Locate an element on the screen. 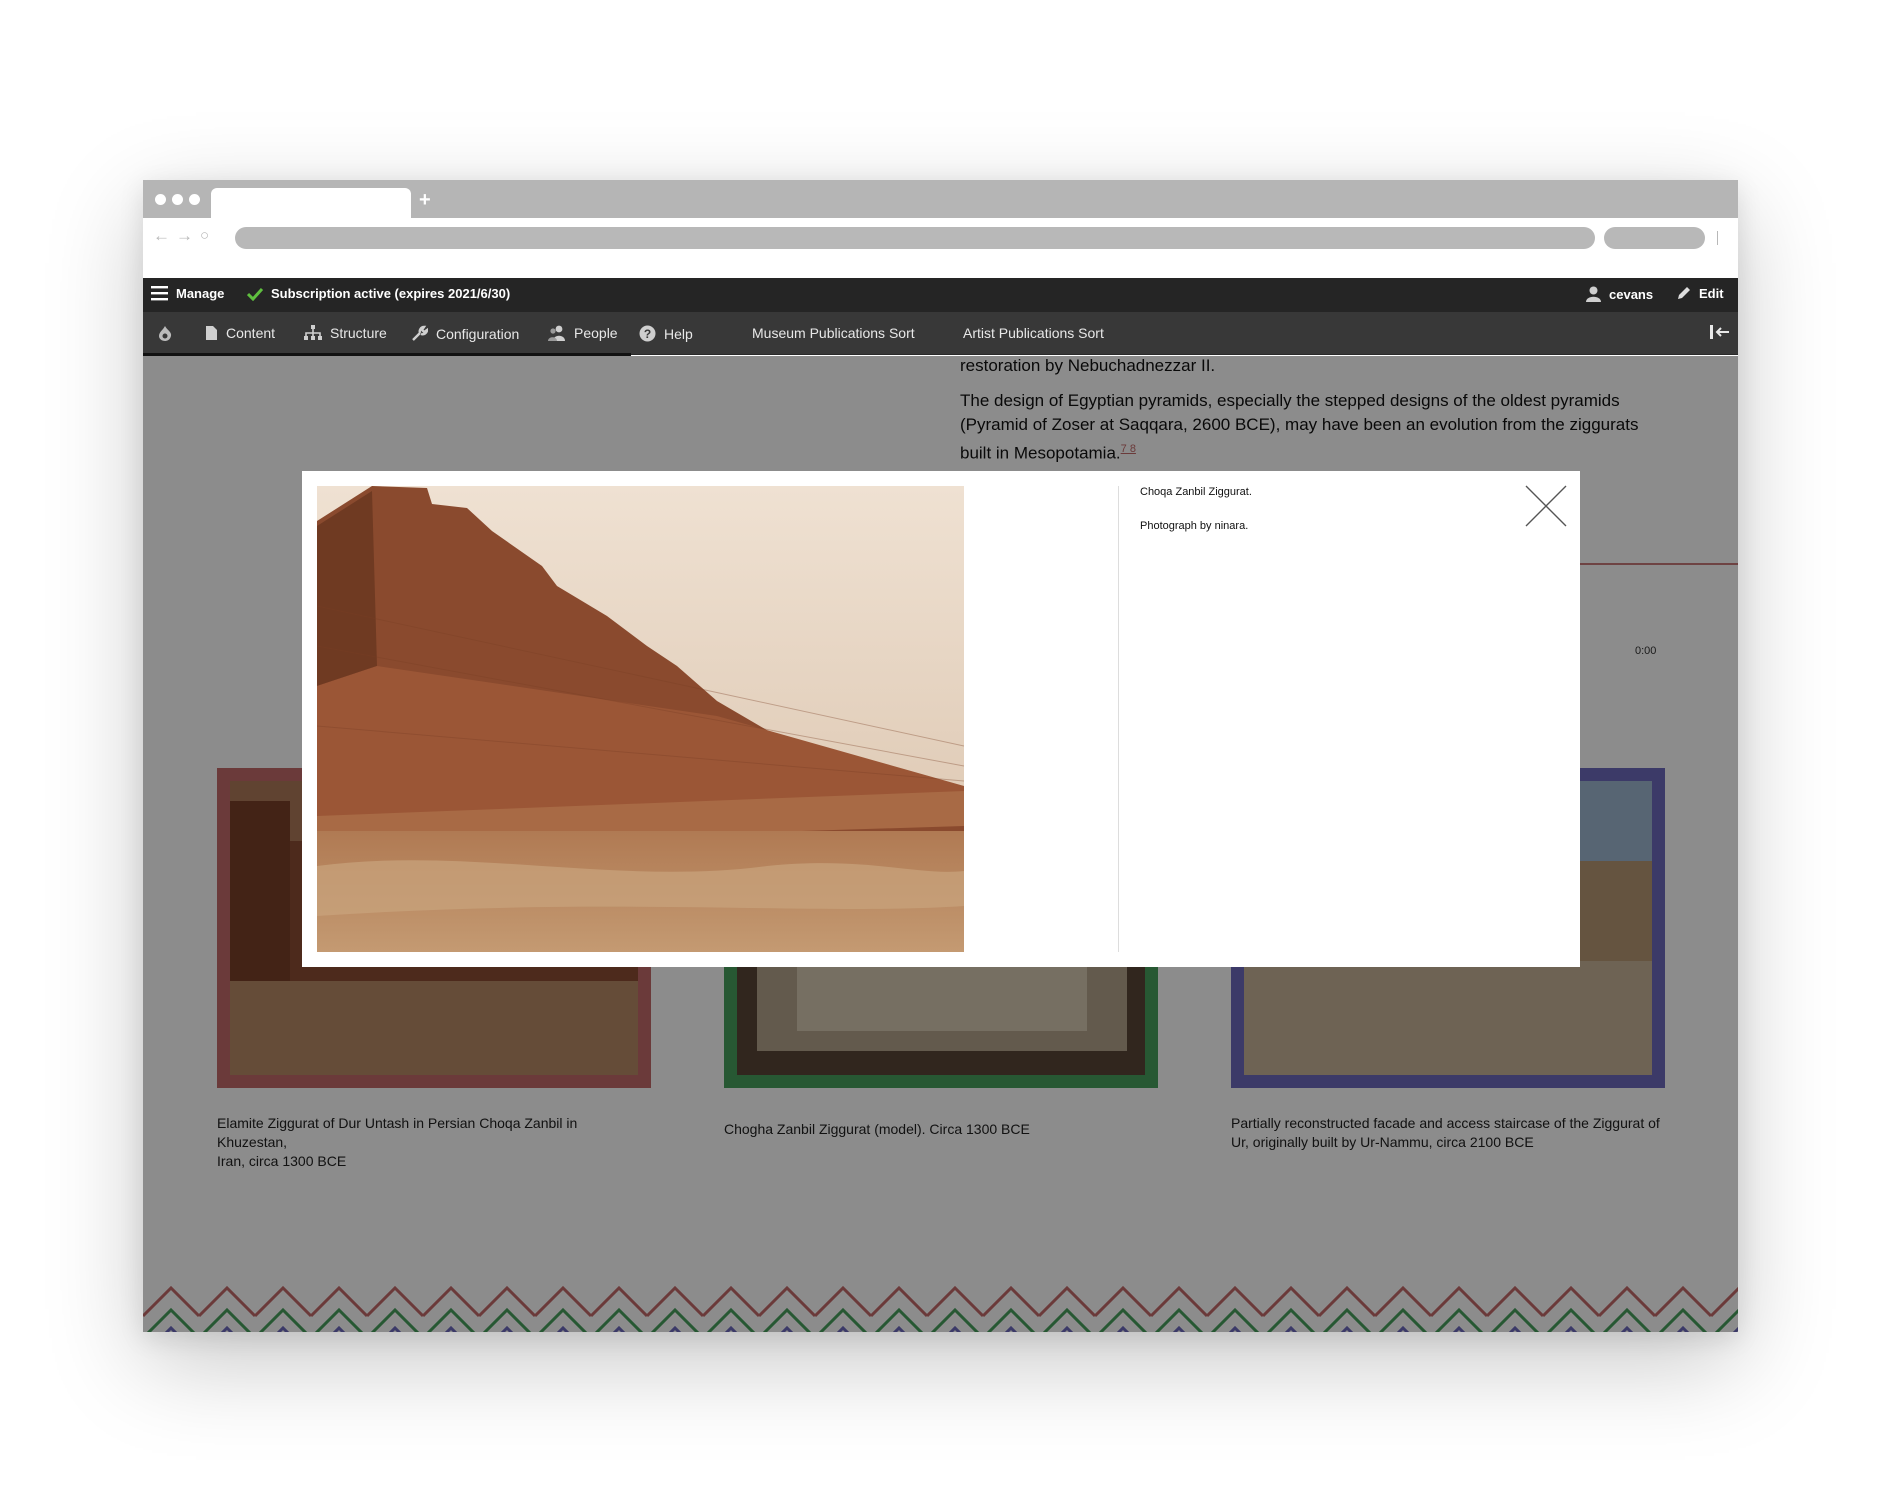 Image resolution: width=1886 pixels, height=1500 pixels. toolbar-artist-publications-sort: Artist Publications Sort is located at coordinates (1033, 333).